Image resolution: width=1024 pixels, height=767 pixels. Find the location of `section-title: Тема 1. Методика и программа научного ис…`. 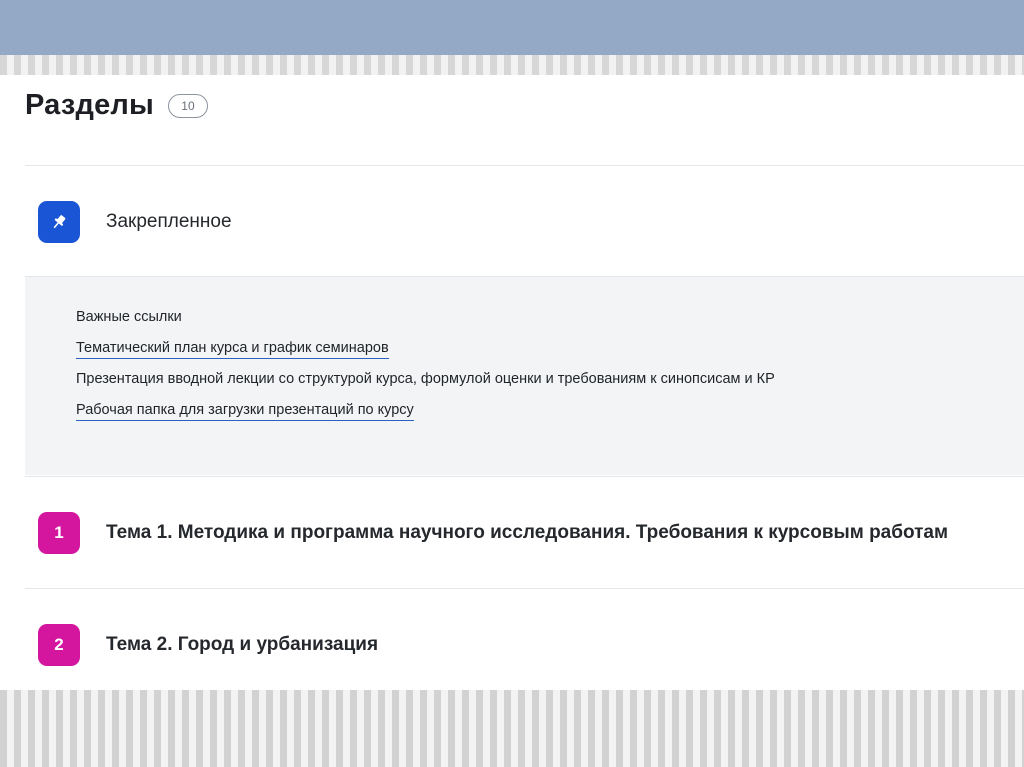

section-title: Тема 1. Методика и программа научного ис… is located at coordinates (527, 532).